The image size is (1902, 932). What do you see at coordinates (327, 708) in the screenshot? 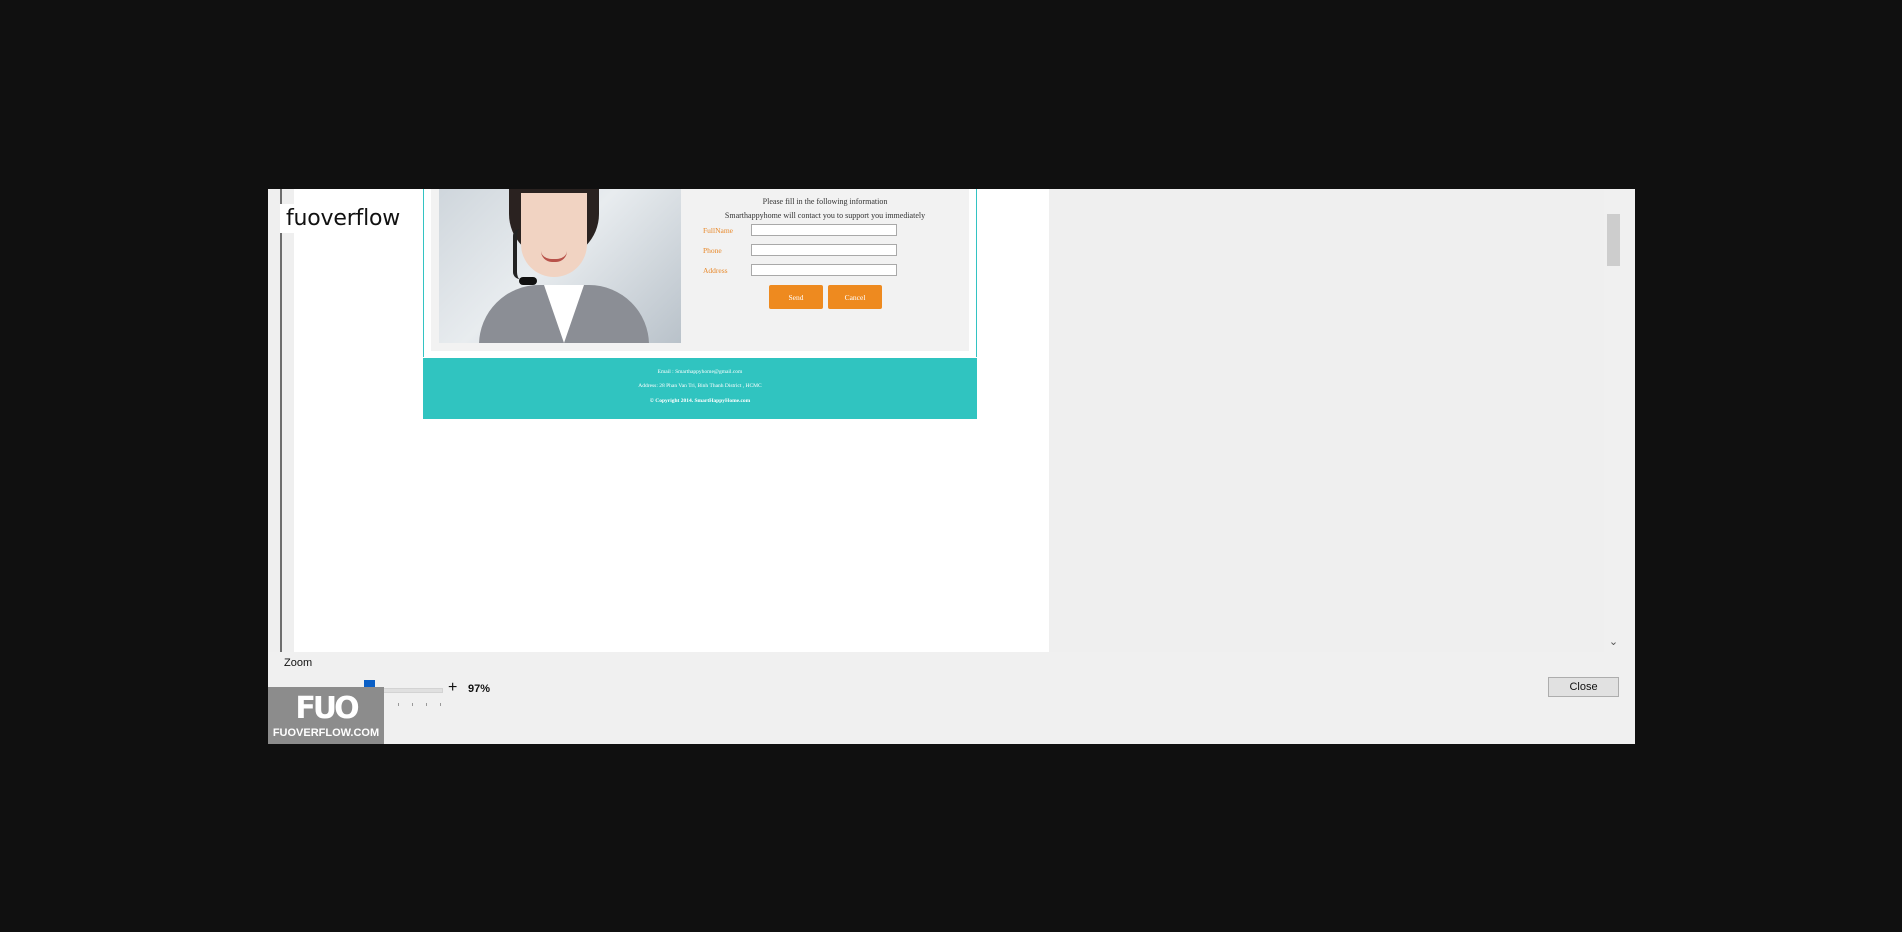
I see `logo-mark: FUO` at bounding box center [327, 708].